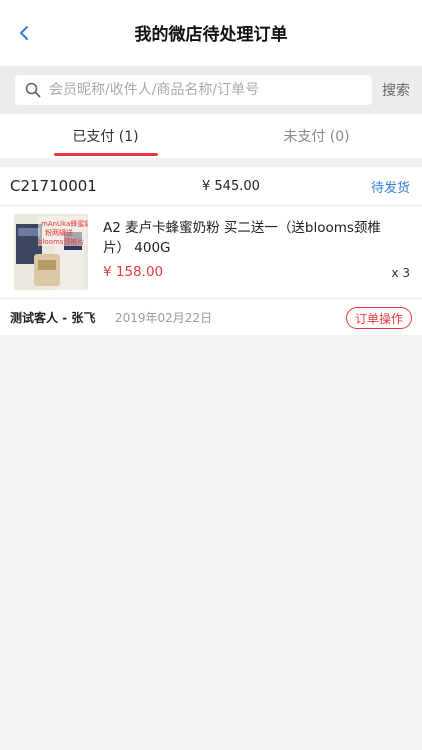  Describe the element at coordinates (61, 241) in the screenshot. I see `thumb-text-3: blooms颈椎片` at that location.